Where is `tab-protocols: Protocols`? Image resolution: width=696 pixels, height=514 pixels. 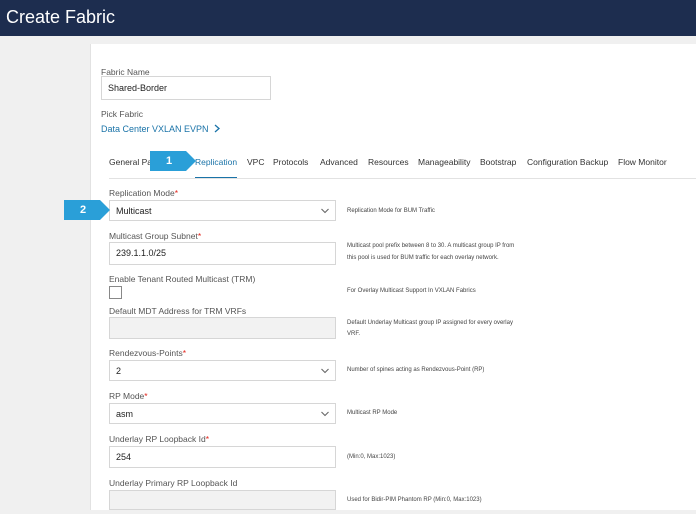
tab-protocols: Protocols is located at coordinates (290, 164).